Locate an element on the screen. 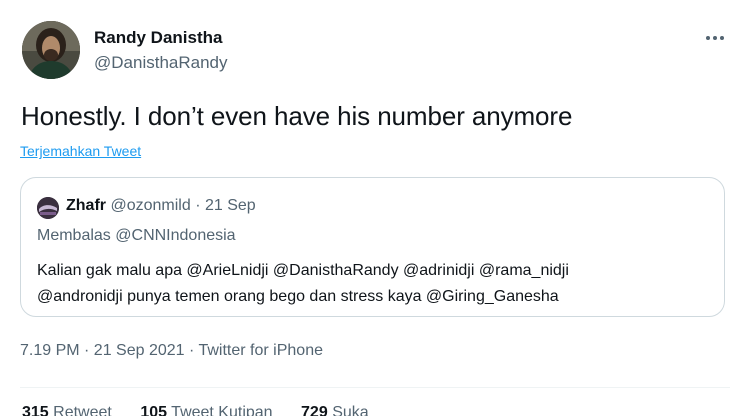 Image resolution: width=750 pixels, height=416 pixels. author-avatar is located at coordinates (51, 50).